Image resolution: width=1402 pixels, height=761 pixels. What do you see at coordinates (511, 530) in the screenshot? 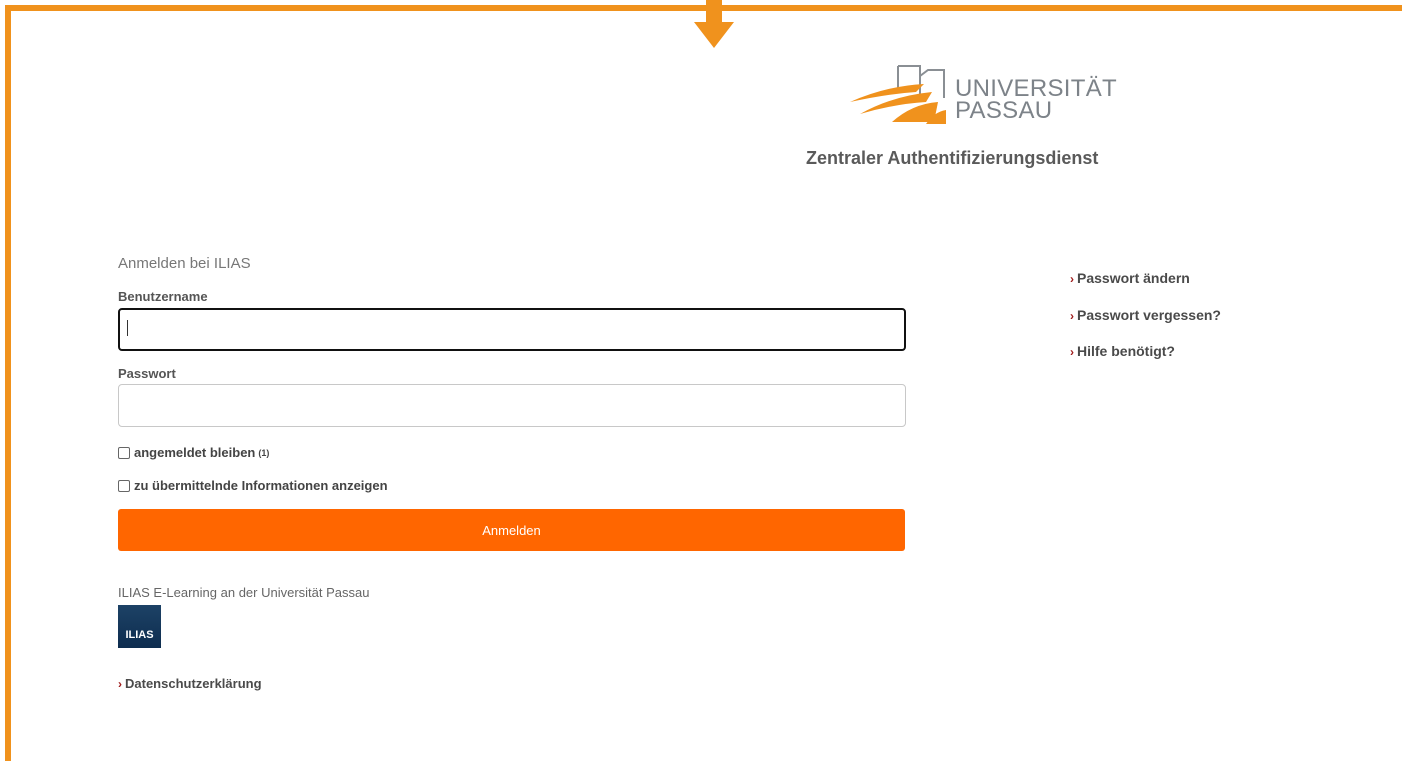
I see `login-button: Anmelden` at bounding box center [511, 530].